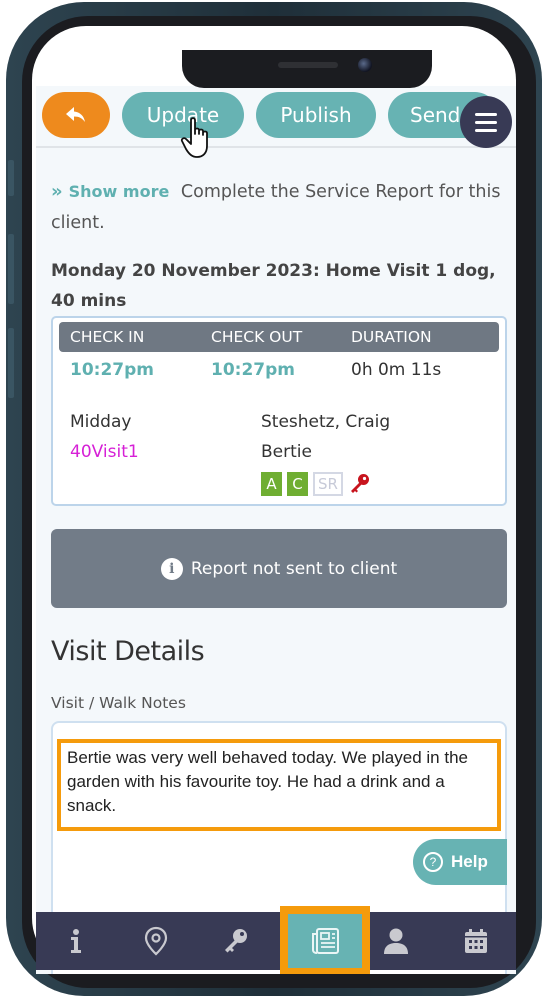  I want to click on menu-button, so click(486, 122).